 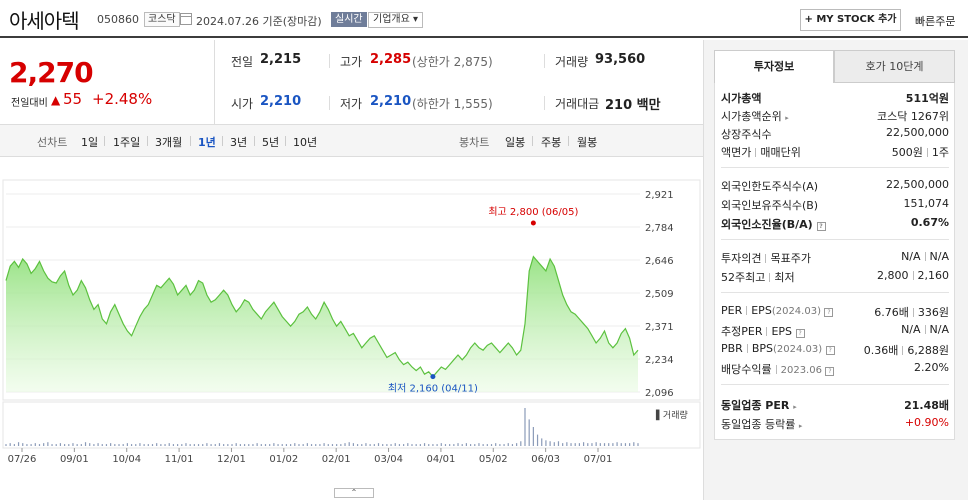 I want to click on row-52week: 52주최고 최저 2,800 2,160, so click(x=835, y=277).